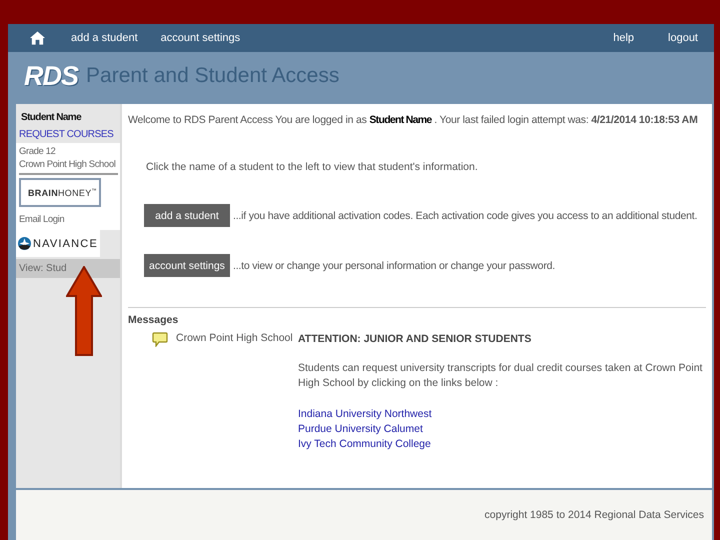 This screenshot has width=720, height=540. What do you see at coordinates (312, 167) in the screenshot?
I see `instruction-text: Click the name of a student to the left to view that student's information.` at bounding box center [312, 167].